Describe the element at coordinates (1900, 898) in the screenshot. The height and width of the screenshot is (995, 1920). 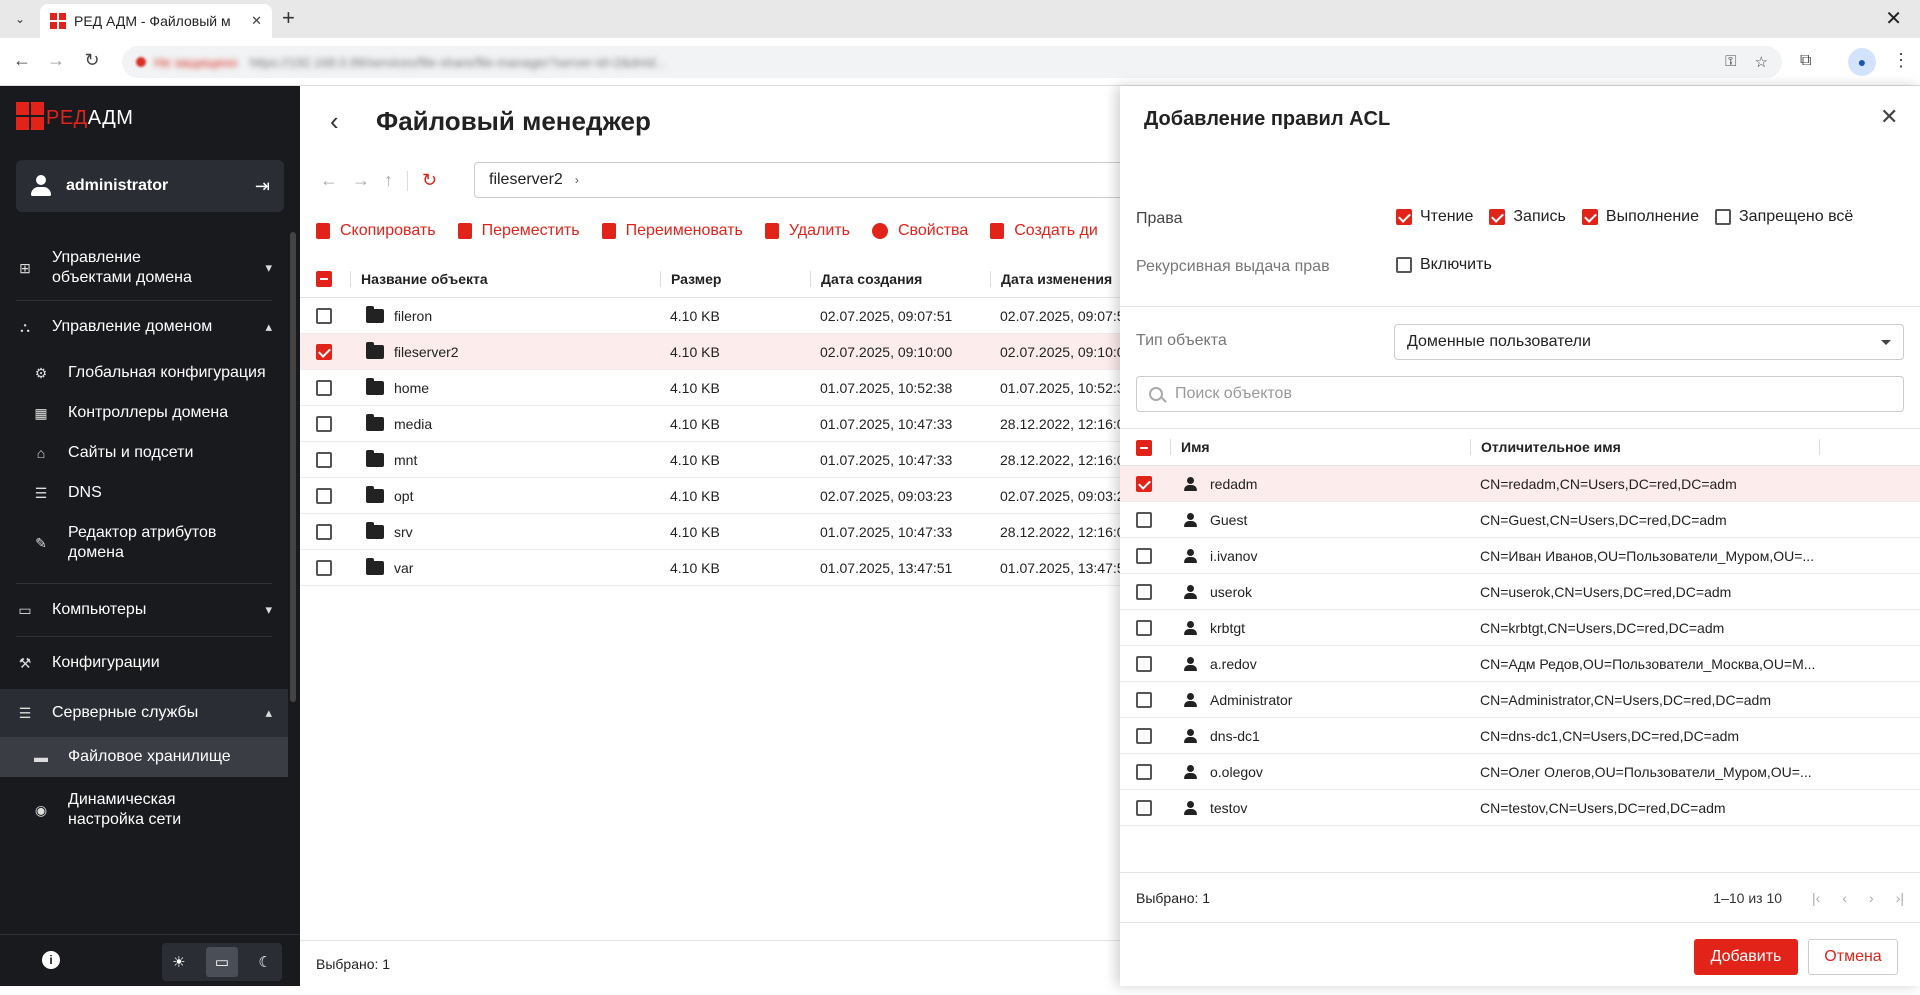
I see `last-page-icon: ›|` at that location.